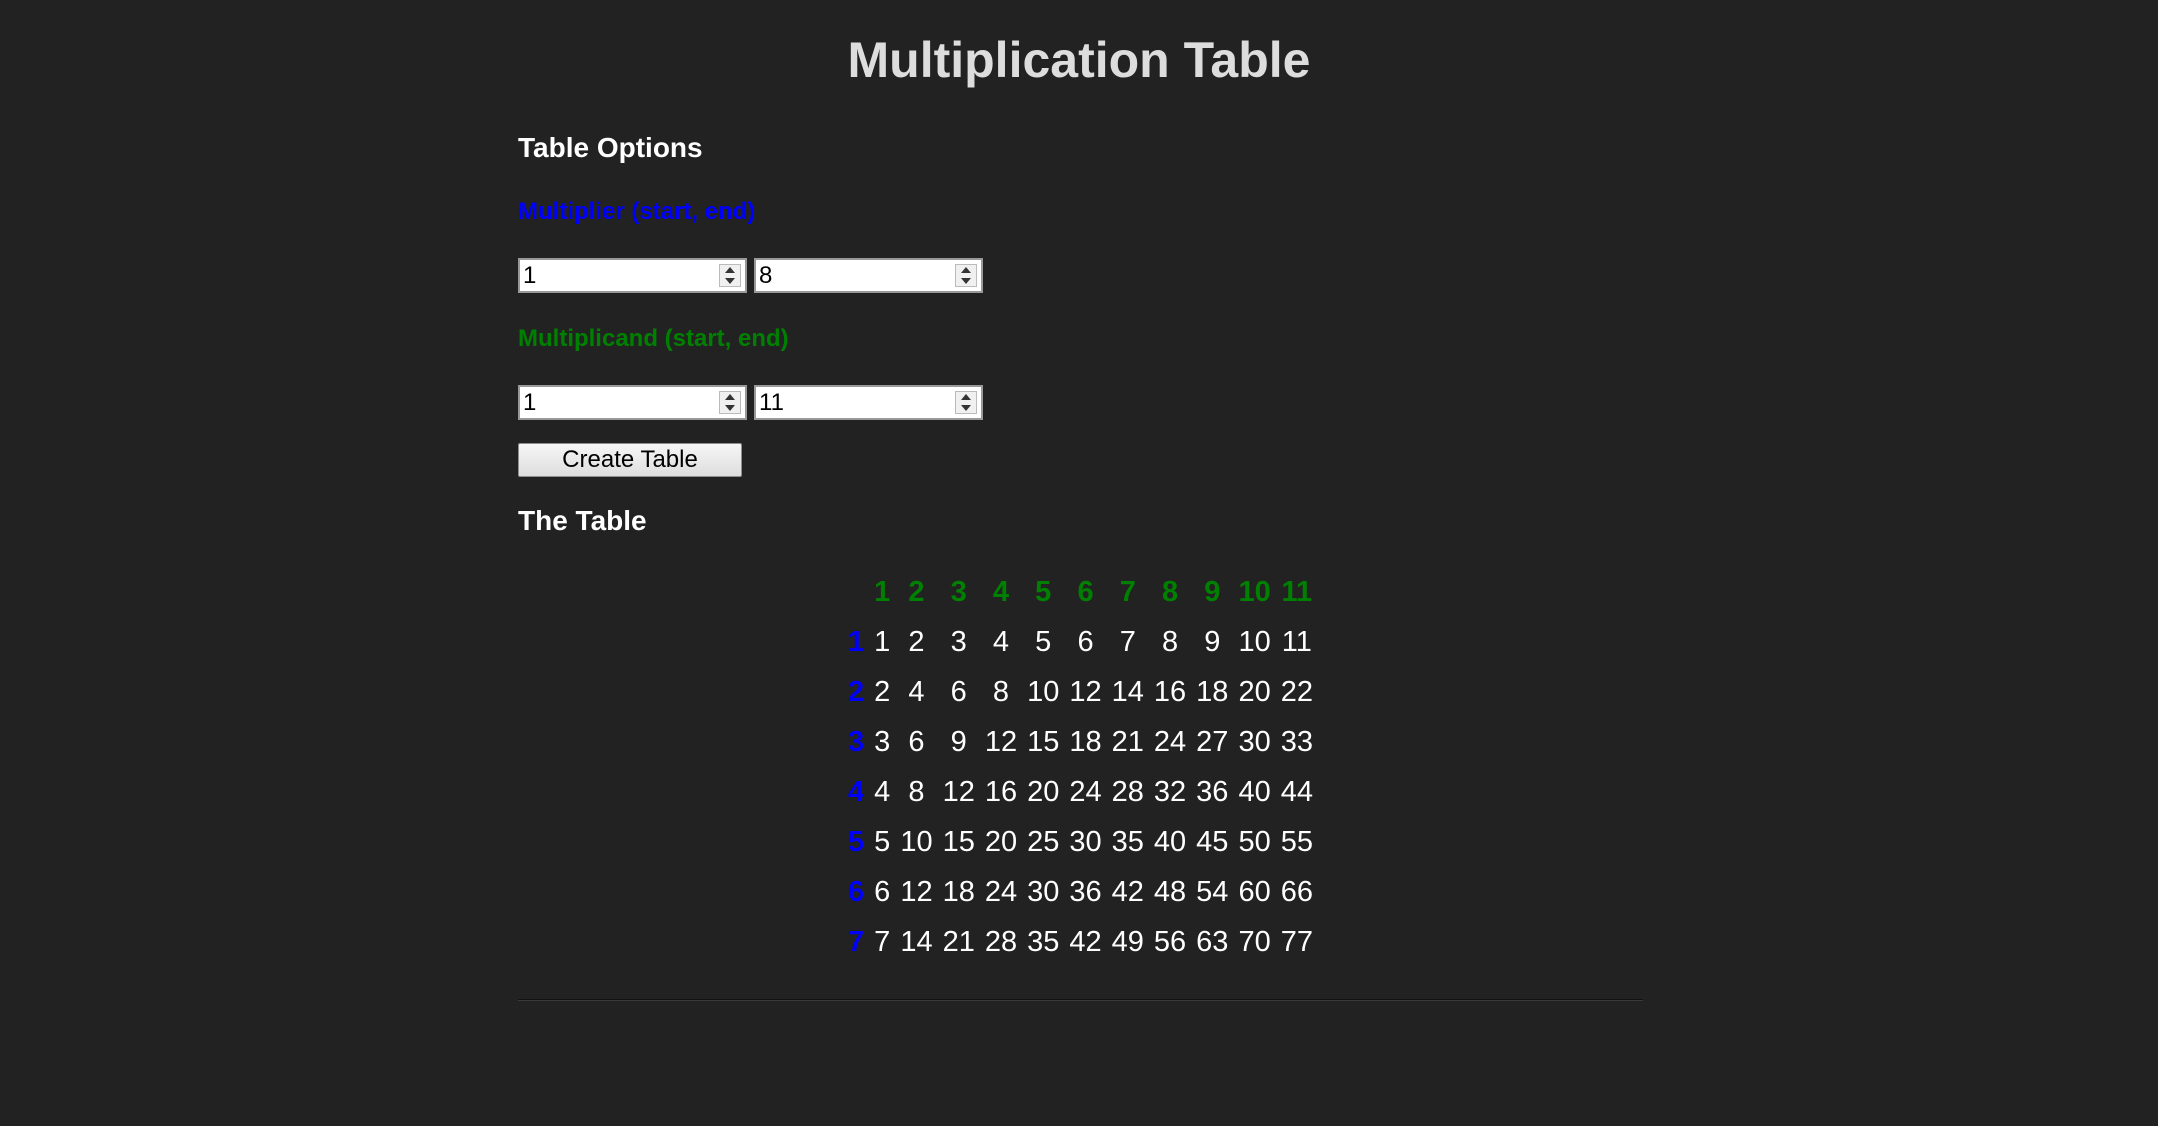 The width and height of the screenshot is (2158, 1126). What do you see at coordinates (882, 641) in the screenshot?
I see `table-cell: 1` at bounding box center [882, 641].